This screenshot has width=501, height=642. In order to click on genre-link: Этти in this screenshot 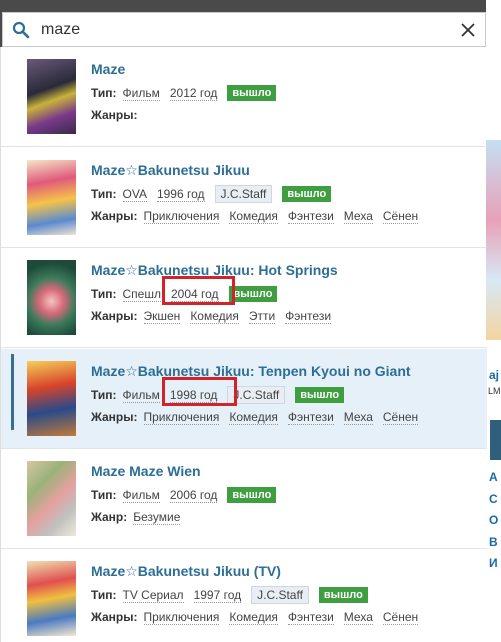, I will do `click(262, 316)`.